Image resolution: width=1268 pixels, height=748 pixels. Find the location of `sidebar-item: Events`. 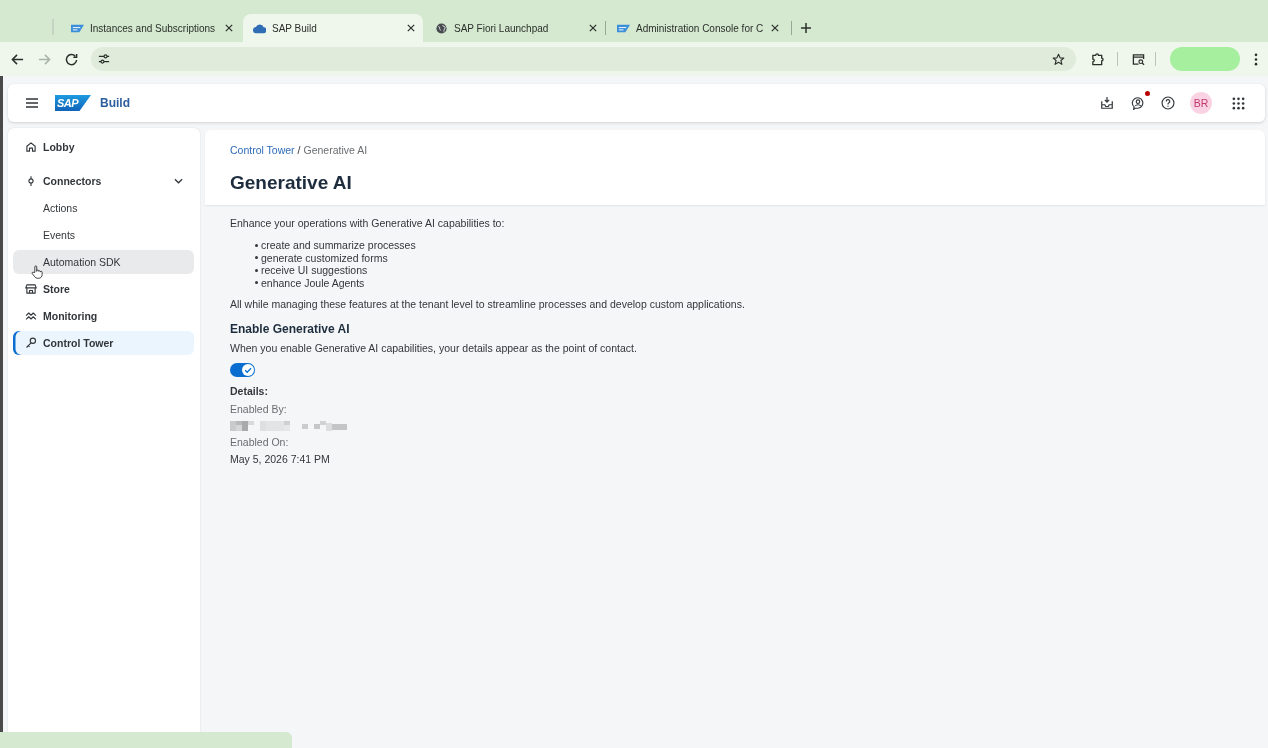

sidebar-item: Events is located at coordinates (103, 235).